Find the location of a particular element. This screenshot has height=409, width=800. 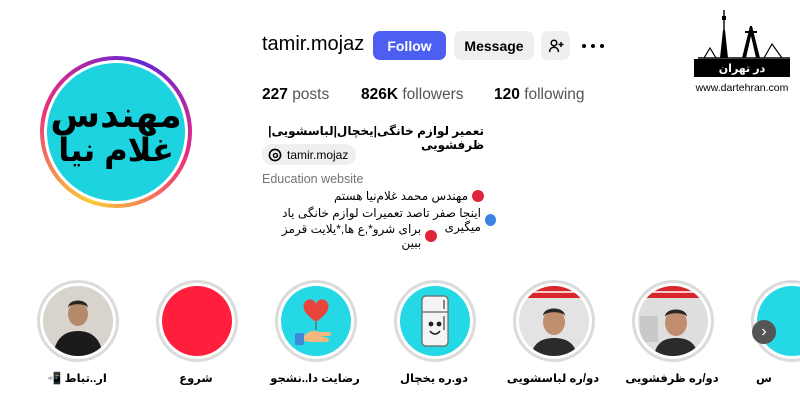

more-options-button is located at coordinates (593, 46).